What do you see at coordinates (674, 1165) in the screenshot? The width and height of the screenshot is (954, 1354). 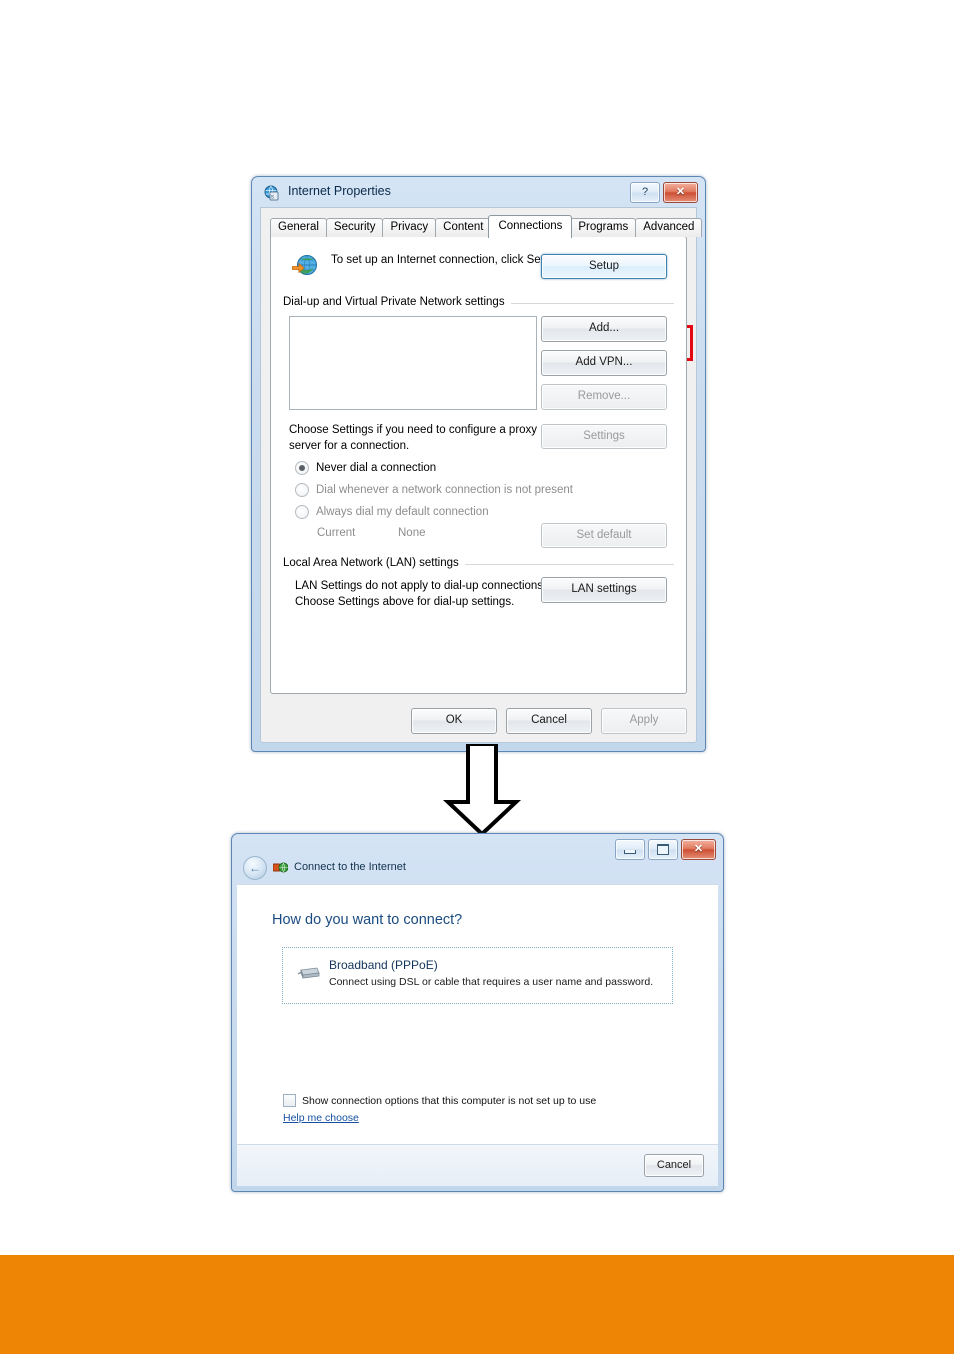 I see `wizard-cancel-button: Cancel` at bounding box center [674, 1165].